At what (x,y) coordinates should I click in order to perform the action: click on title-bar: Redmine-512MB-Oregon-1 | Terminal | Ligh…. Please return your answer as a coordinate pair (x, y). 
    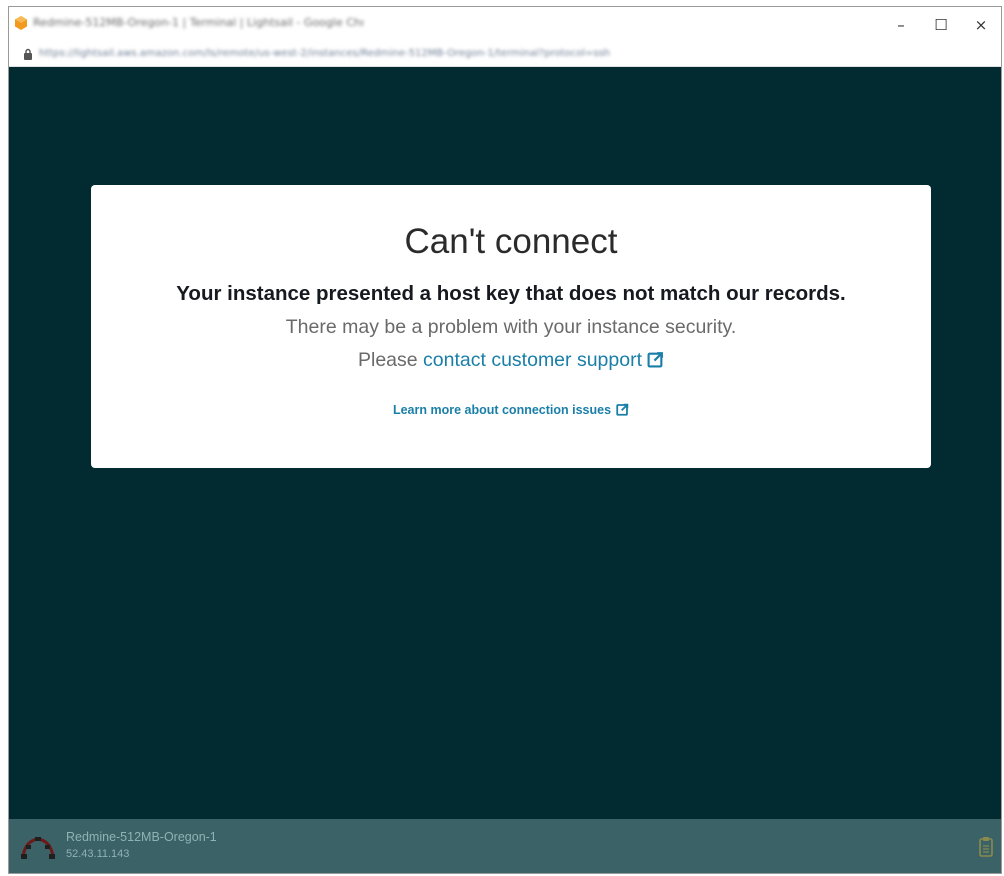
    Looking at the image, I should click on (505, 25).